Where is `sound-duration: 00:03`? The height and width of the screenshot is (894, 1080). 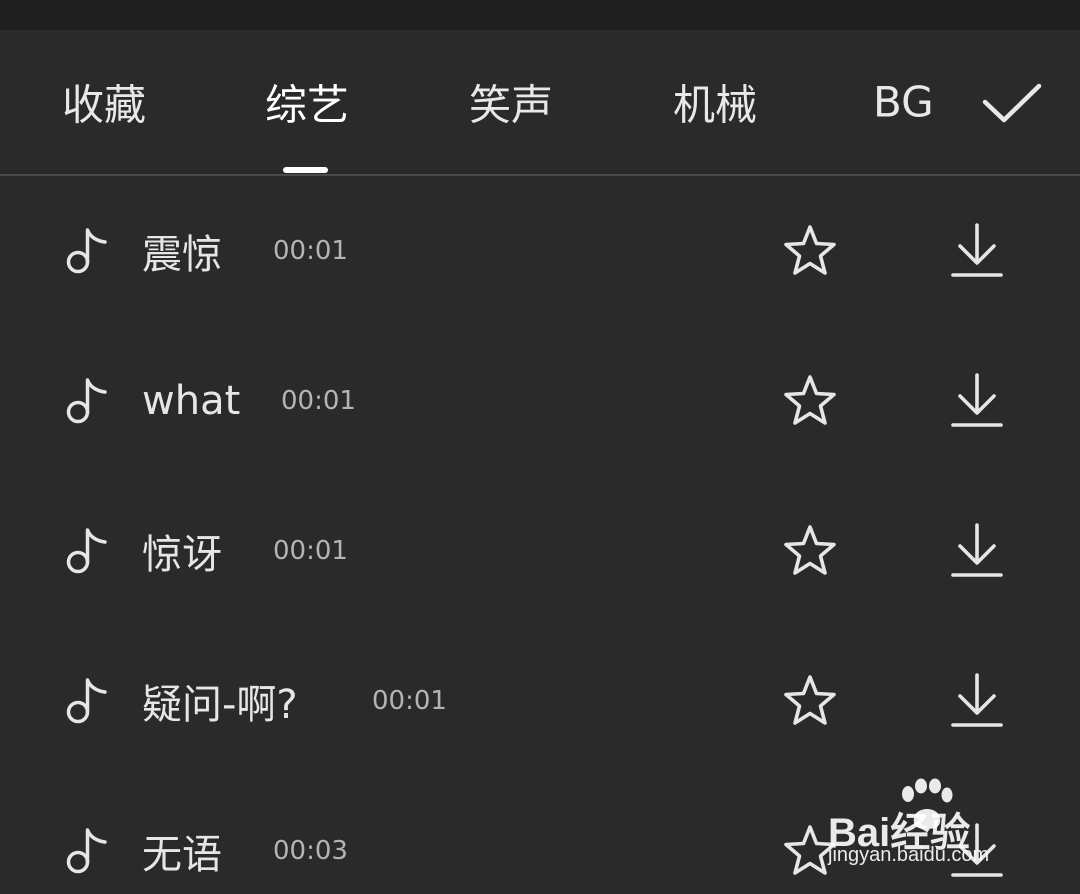
sound-duration: 00:03 is located at coordinates (310, 851).